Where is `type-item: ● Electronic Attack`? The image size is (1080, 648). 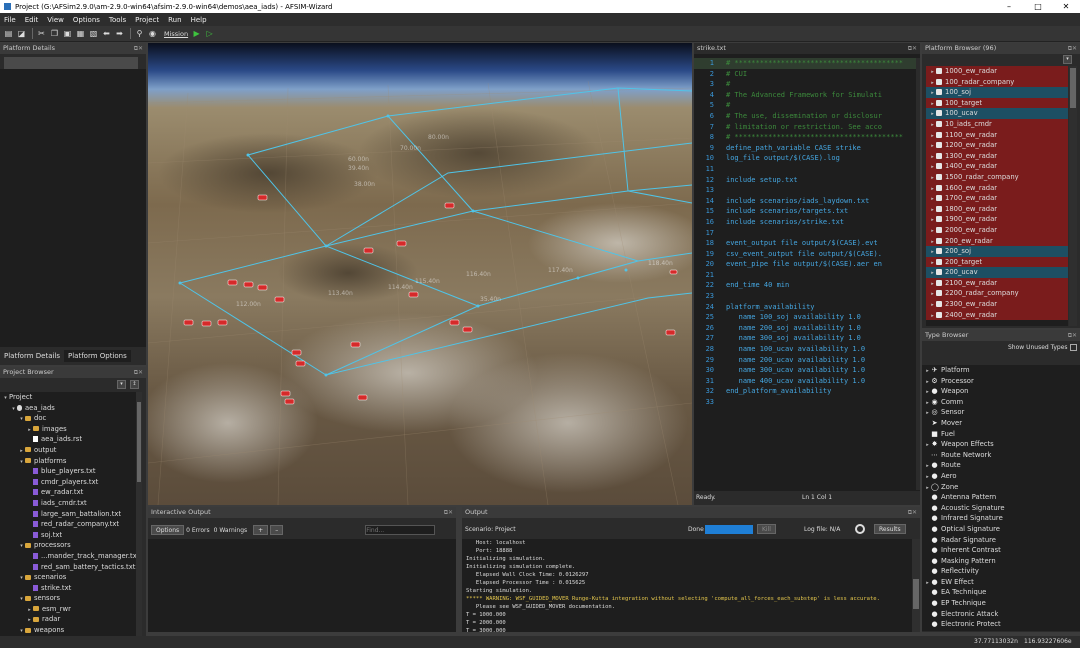
type-item: ● Electronic Attack is located at coordinates (1001, 614).